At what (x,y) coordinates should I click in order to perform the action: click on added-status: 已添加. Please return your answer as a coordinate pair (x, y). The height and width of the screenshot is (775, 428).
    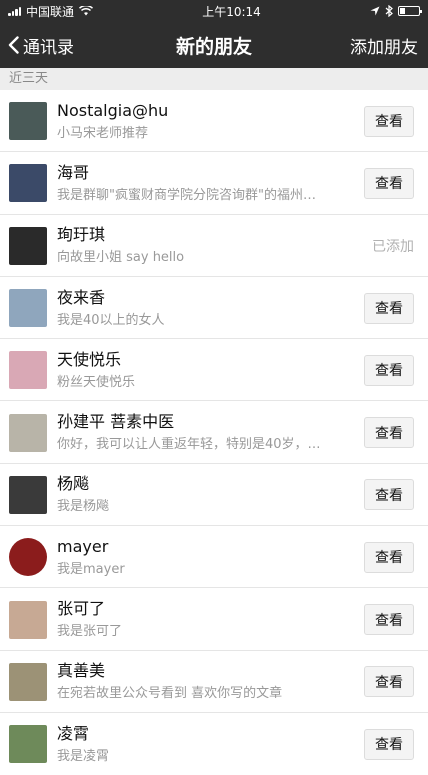
    Looking at the image, I should click on (393, 246).